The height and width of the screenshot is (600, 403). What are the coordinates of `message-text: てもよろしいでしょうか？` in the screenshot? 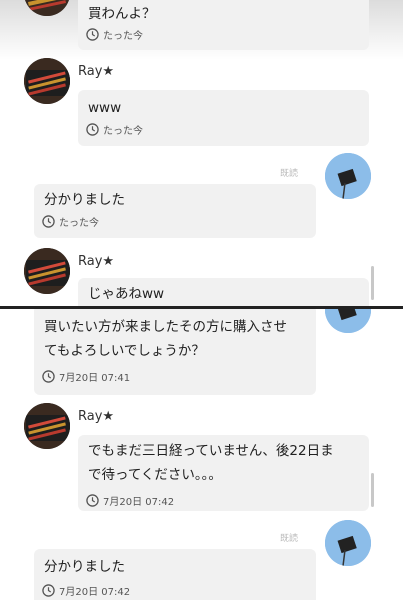 It's located at (124, 351).